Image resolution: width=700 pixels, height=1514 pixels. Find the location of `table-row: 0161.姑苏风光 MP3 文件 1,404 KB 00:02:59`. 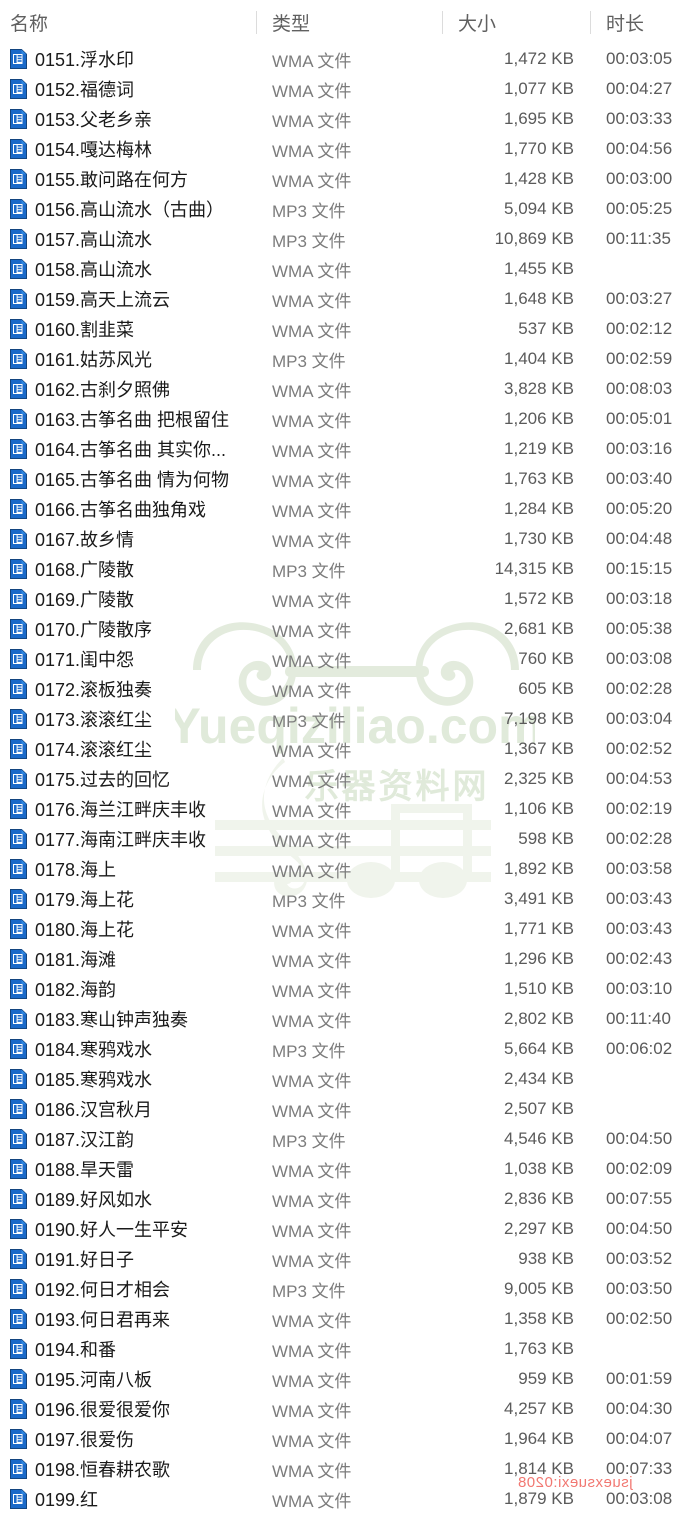

table-row: 0161.姑苏风光 MP3 文件 1,404 KB 00:02:59 is located at coordinates (350, 359).